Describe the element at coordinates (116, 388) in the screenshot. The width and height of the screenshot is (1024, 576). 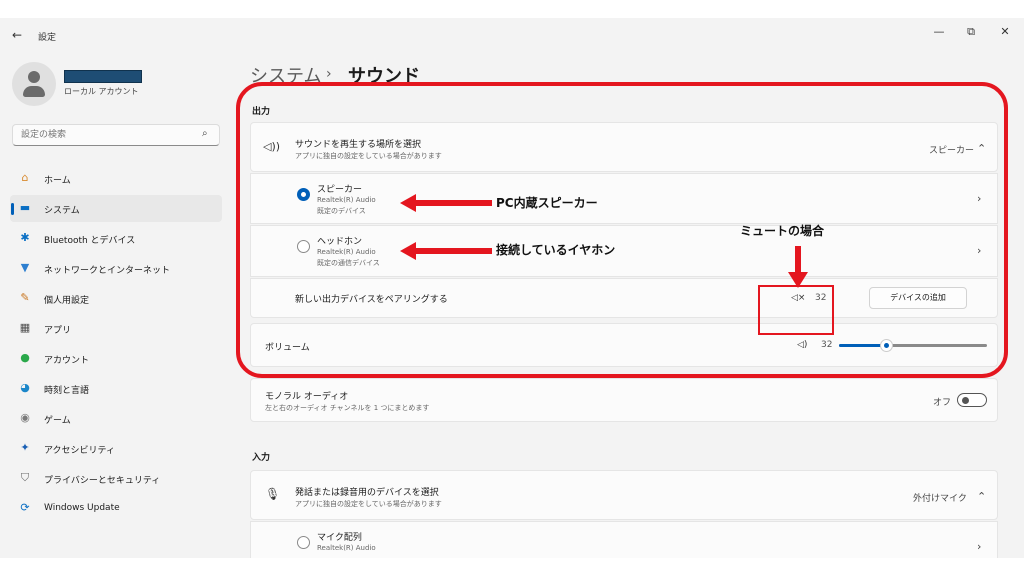
I see `sidebar-item: ◕ 時刻と言語` at that location.